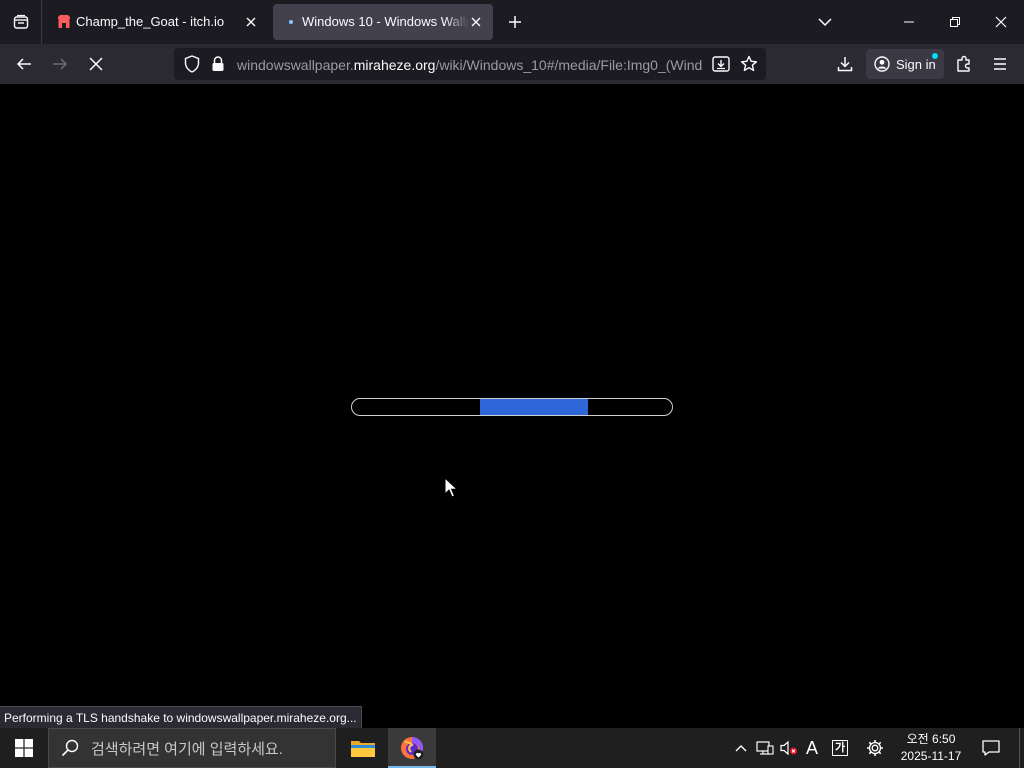  What do you see at coordinates (749, 64) in the screenshot?
I see `bookmark-star-icon` at bounding box center [749, 64].